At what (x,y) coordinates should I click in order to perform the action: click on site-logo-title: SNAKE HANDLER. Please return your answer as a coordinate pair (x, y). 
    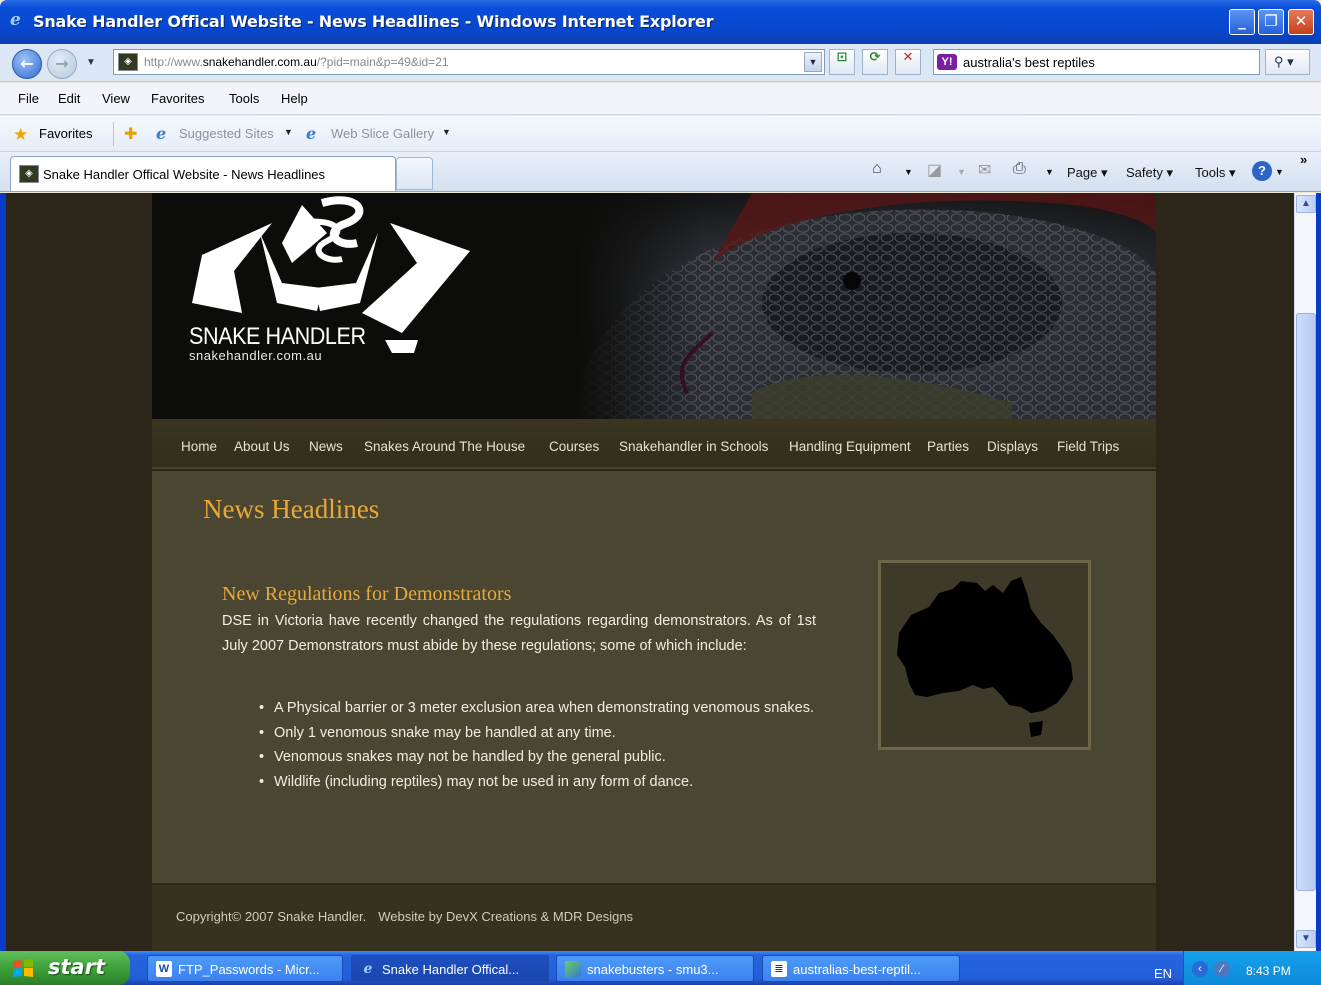
    Looking at the image, I should click on (277, 337).